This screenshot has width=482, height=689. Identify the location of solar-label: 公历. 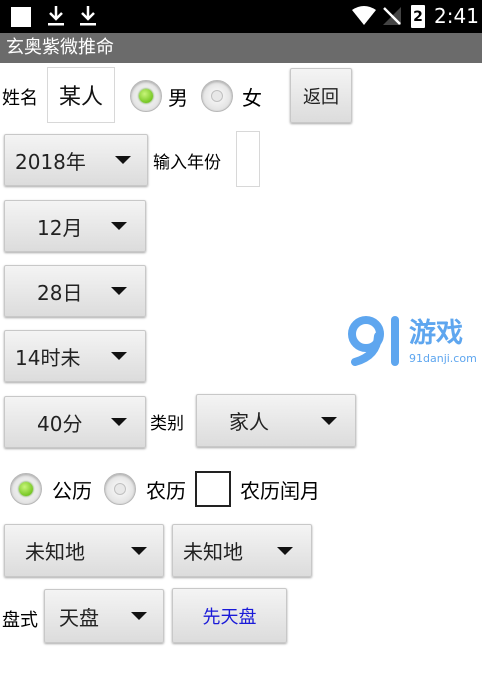
(72, 491).